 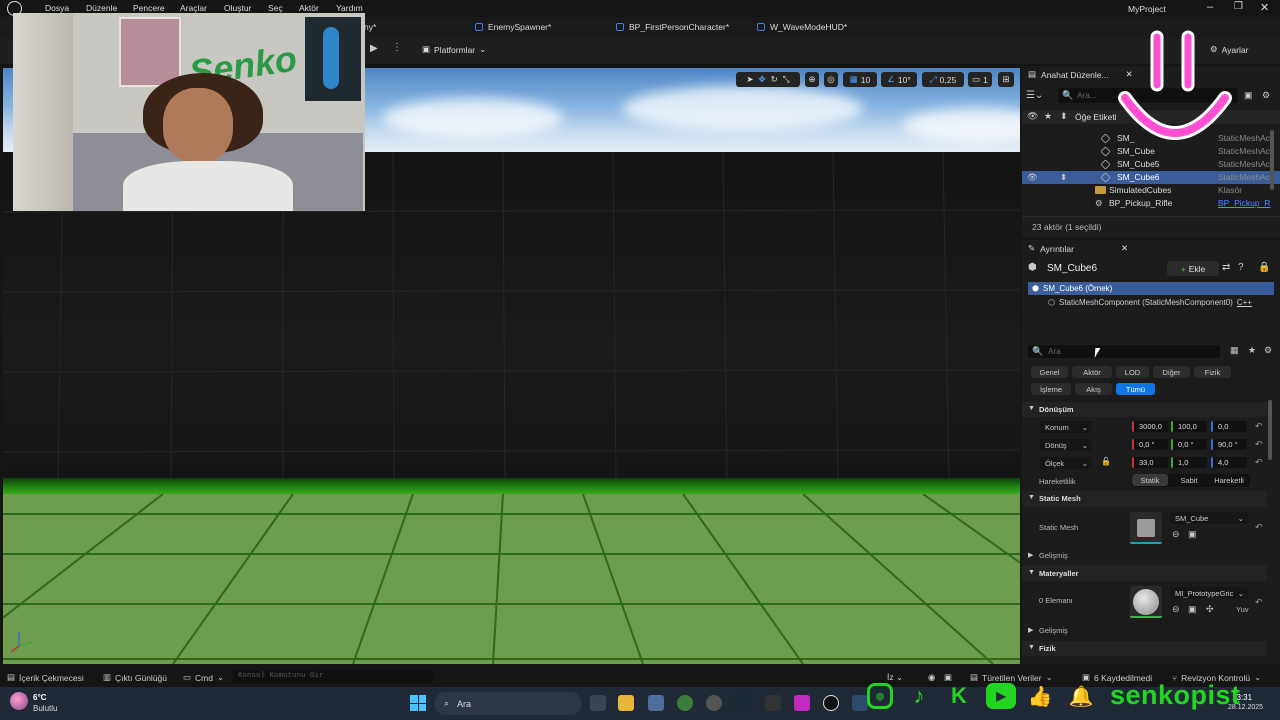 I want to click on tab-wavemodehud: W_WaveModeHUD*, so click(x=802, y=27).